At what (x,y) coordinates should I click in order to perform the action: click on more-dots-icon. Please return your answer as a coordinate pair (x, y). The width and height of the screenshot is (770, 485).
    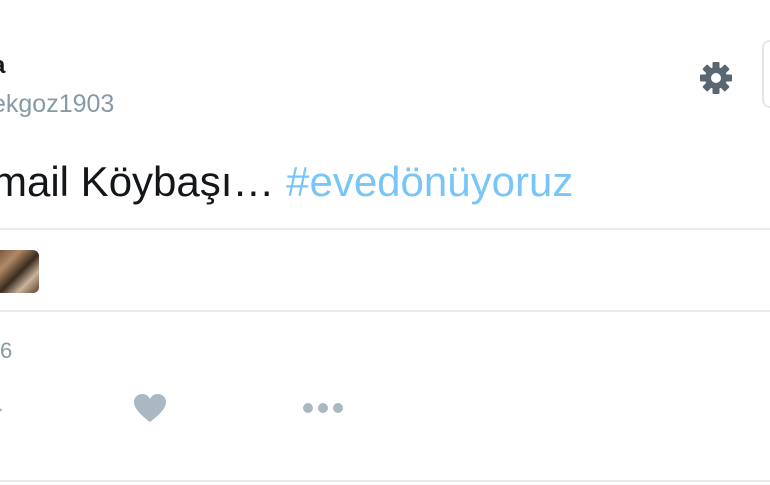
    Looking at the image, I should click on (323, 408).